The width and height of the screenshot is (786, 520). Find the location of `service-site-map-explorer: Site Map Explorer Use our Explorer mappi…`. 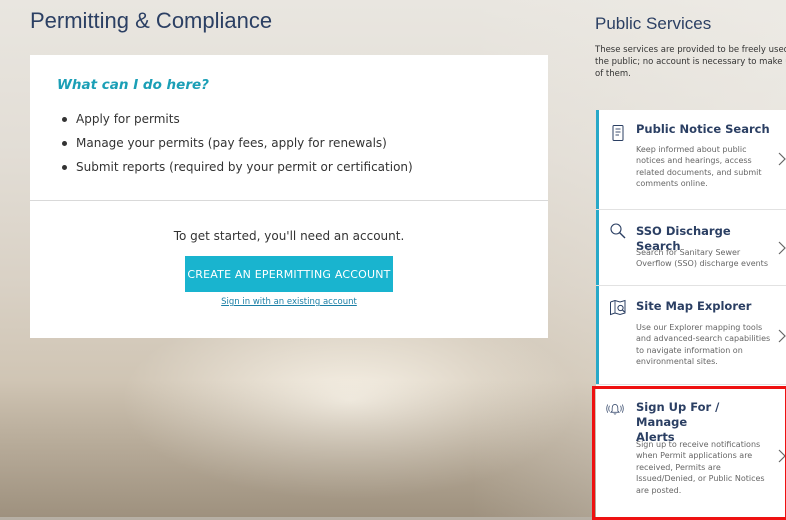

service-site-map-explorer: Site Map Explorer Use our Explorer mappi… is located at coordinates (691, 335).